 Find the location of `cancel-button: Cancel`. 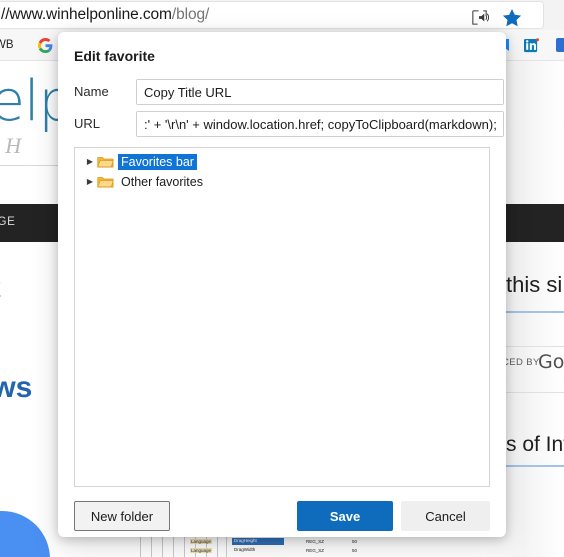

cancel-button: Cancel is located at coordinates (445, 516).